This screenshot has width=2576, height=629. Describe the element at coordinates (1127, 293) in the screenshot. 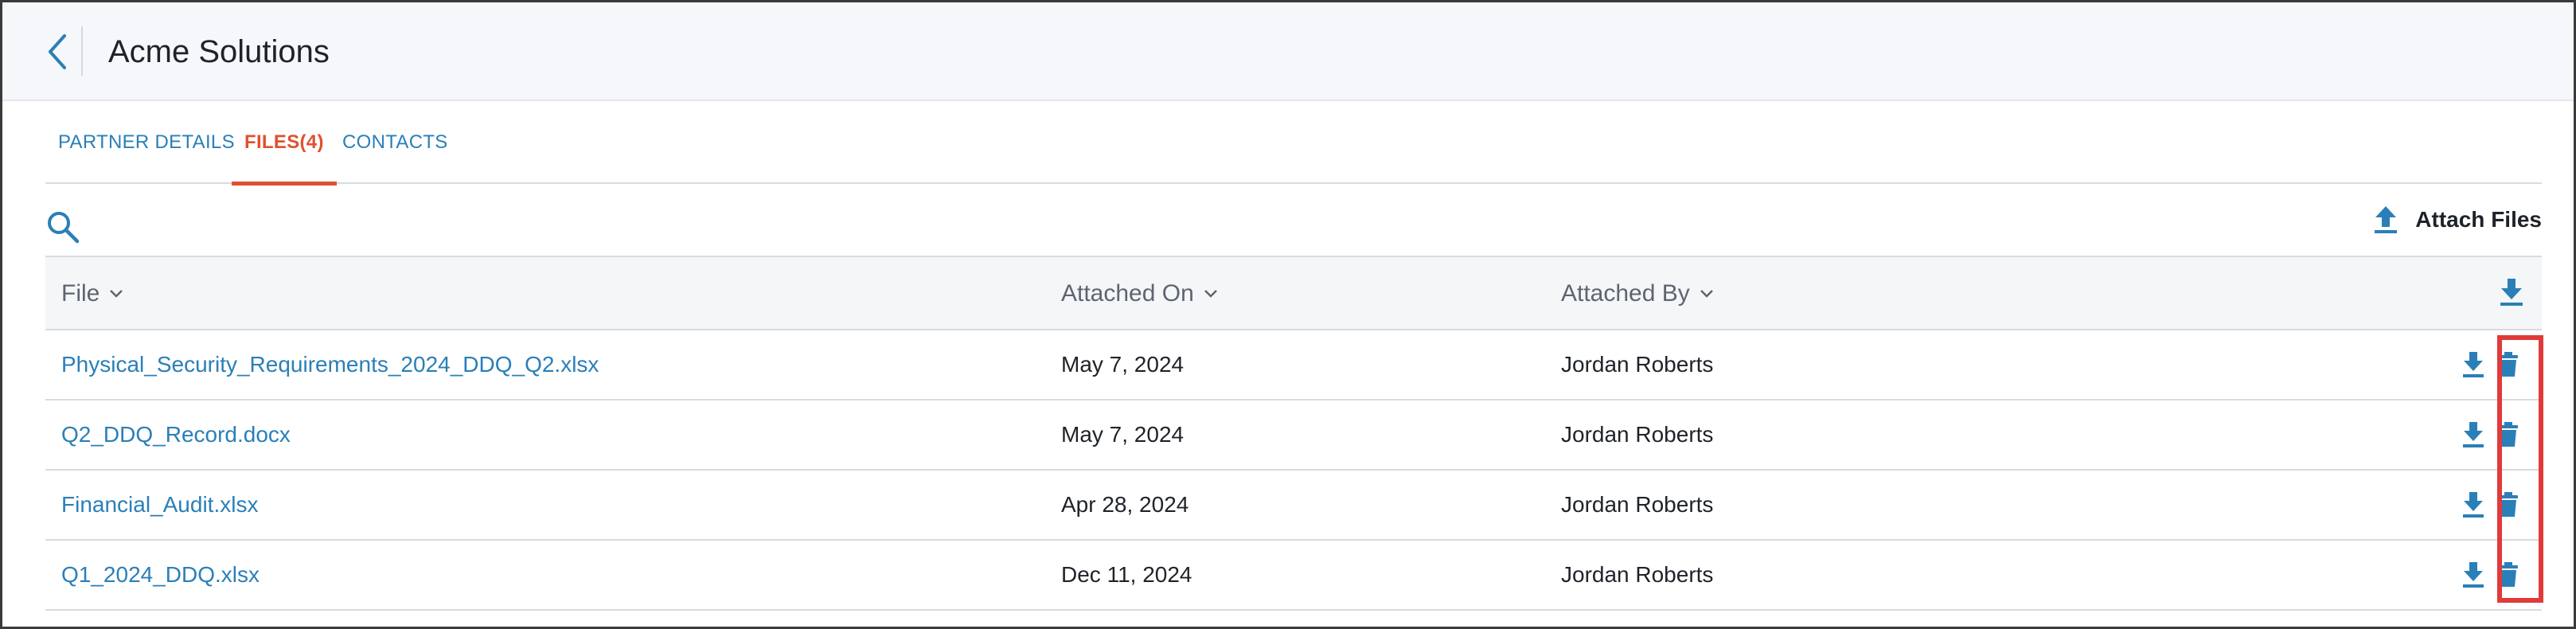

I see `column-header-label: Attached On` at that location.